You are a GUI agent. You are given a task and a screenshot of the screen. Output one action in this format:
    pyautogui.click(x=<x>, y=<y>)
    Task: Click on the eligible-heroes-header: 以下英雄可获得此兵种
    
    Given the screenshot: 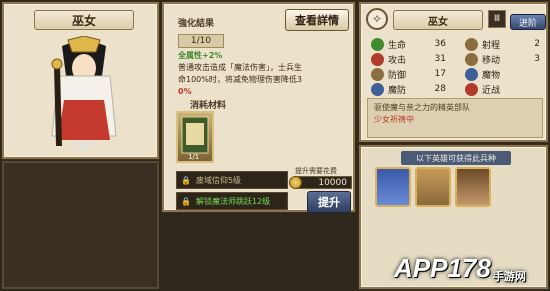 What is the action you would take?
    pyautogui.click(x=456, y=158)
    